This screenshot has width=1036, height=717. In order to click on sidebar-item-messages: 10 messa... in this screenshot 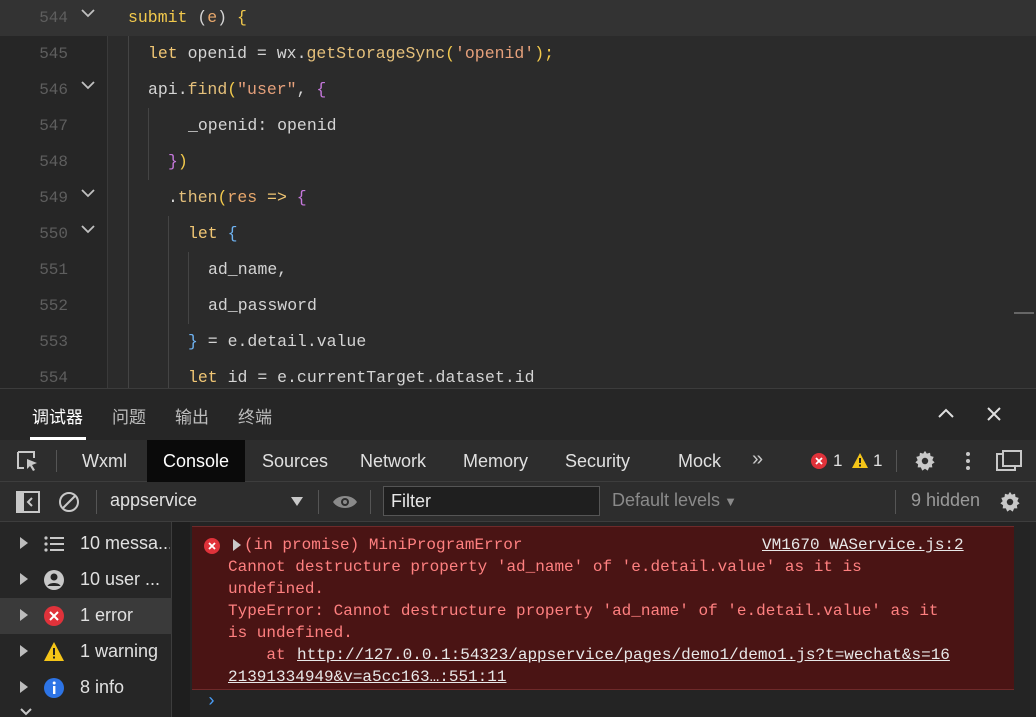, I will do `click(86, 544)`.